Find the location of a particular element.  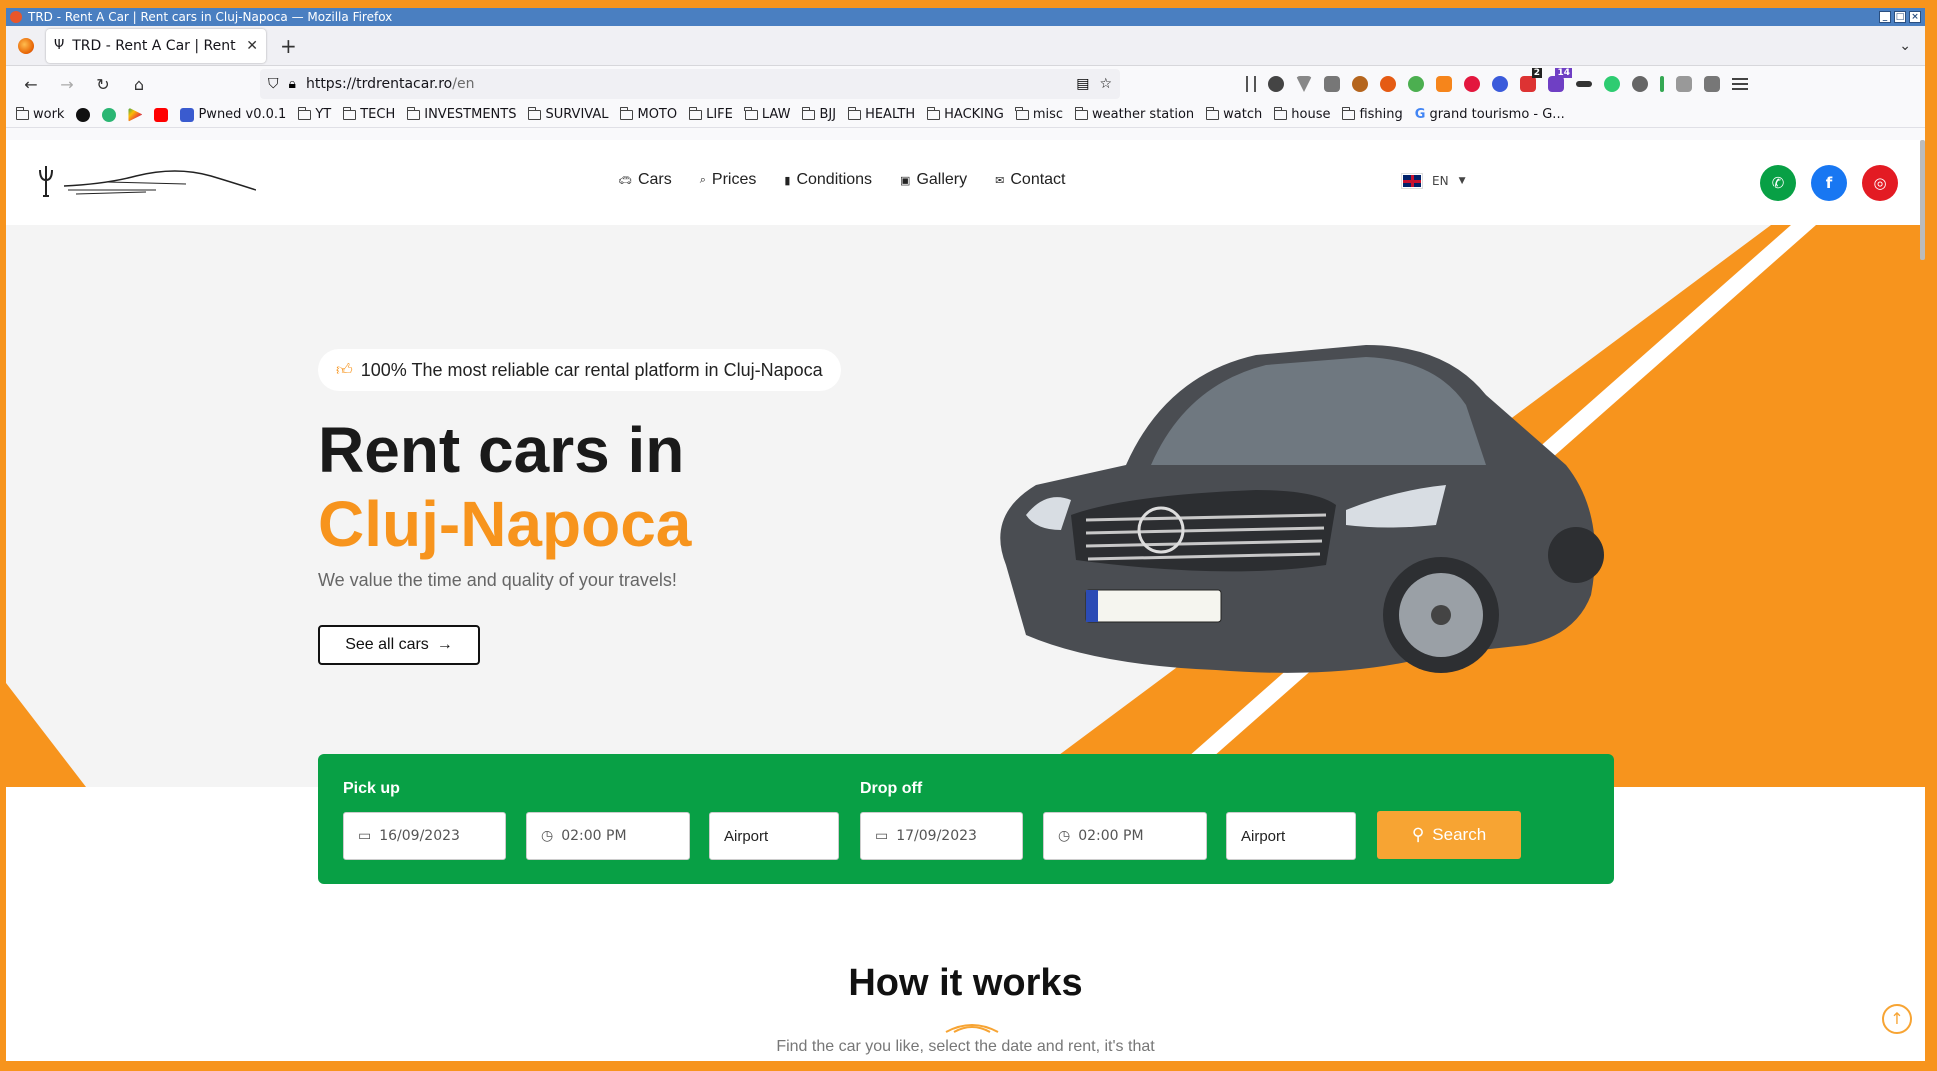

adblock-icon is located at coordinates (1472, 84).